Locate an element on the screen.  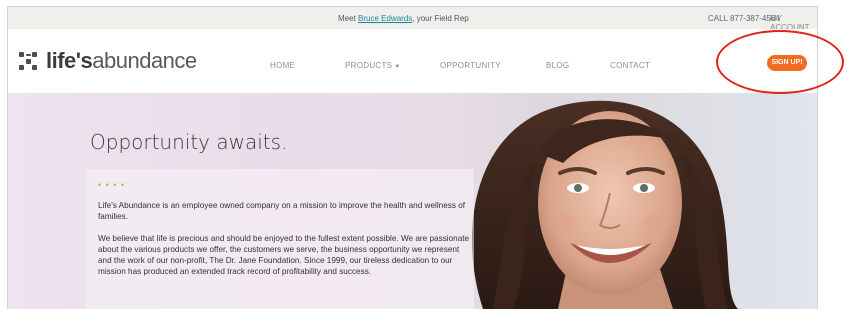
field-rep-link: Bruce Edwards is located at coordinates (385, 18).